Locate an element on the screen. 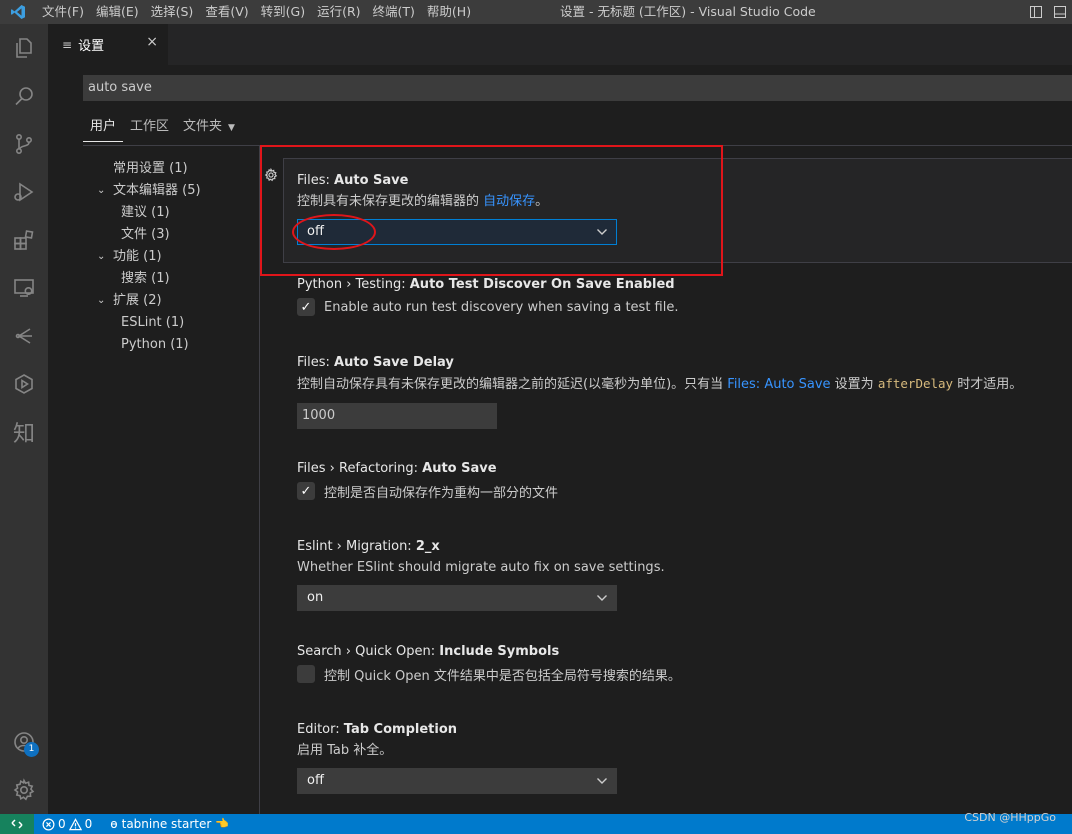 Image resolution: width=1072 pixels, height=834 pixels. toc-label: 常用设置 (1) is located at coordinates (150, 168).